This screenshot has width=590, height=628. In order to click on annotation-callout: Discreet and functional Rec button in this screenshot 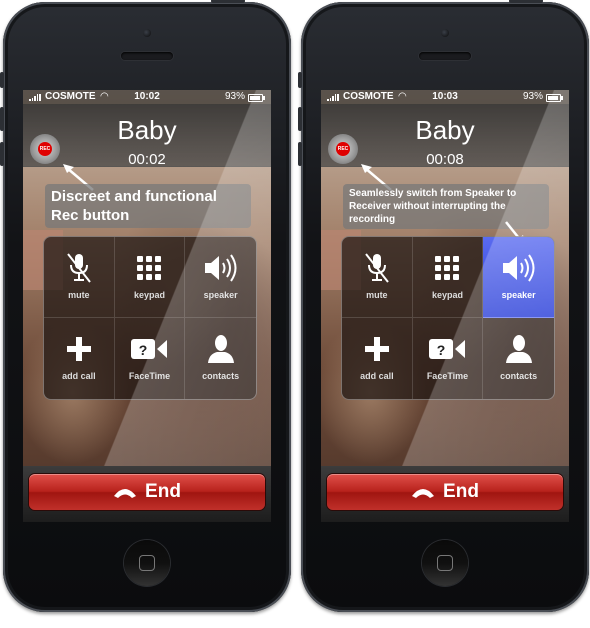, I will do `click(148, 206)`.